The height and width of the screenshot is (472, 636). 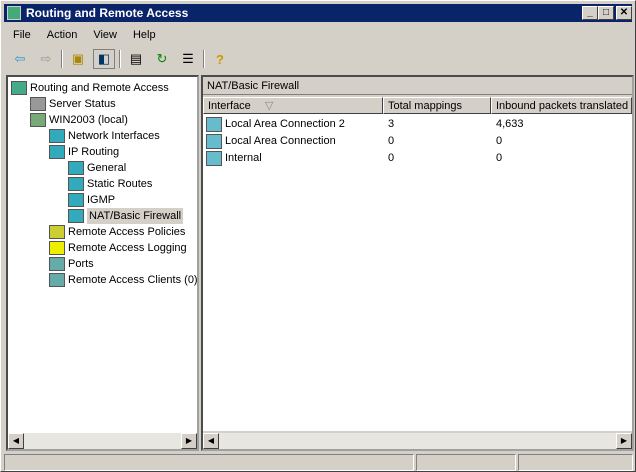 I want to click on tree-item: Ports, so click(x=71, y=264).